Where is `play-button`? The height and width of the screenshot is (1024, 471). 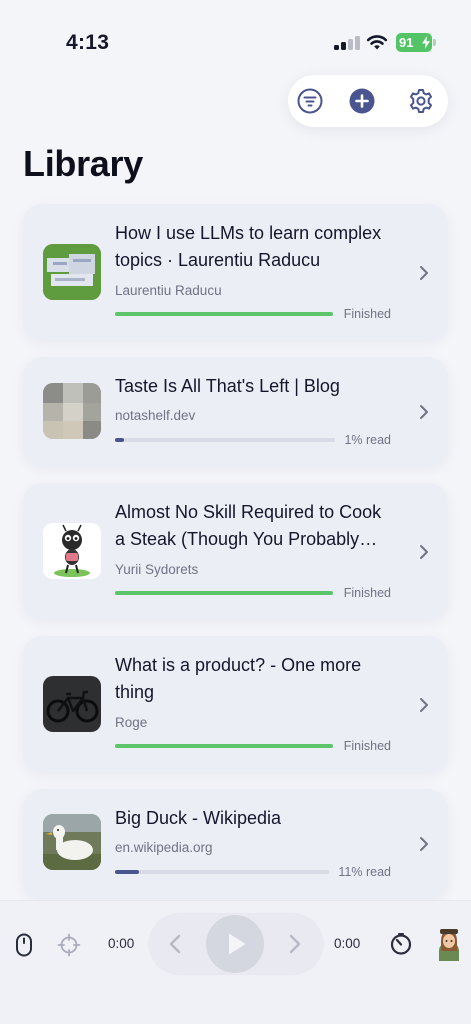 play-button is located at coordinates (235, 944).